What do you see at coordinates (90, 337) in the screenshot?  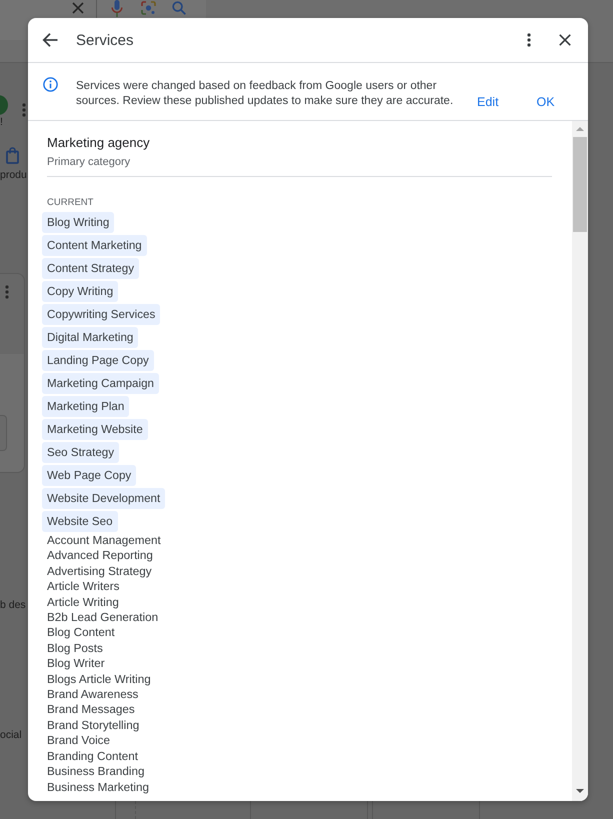 I see `service-chip: Digital Marketing` at bounding box center [90, 337].